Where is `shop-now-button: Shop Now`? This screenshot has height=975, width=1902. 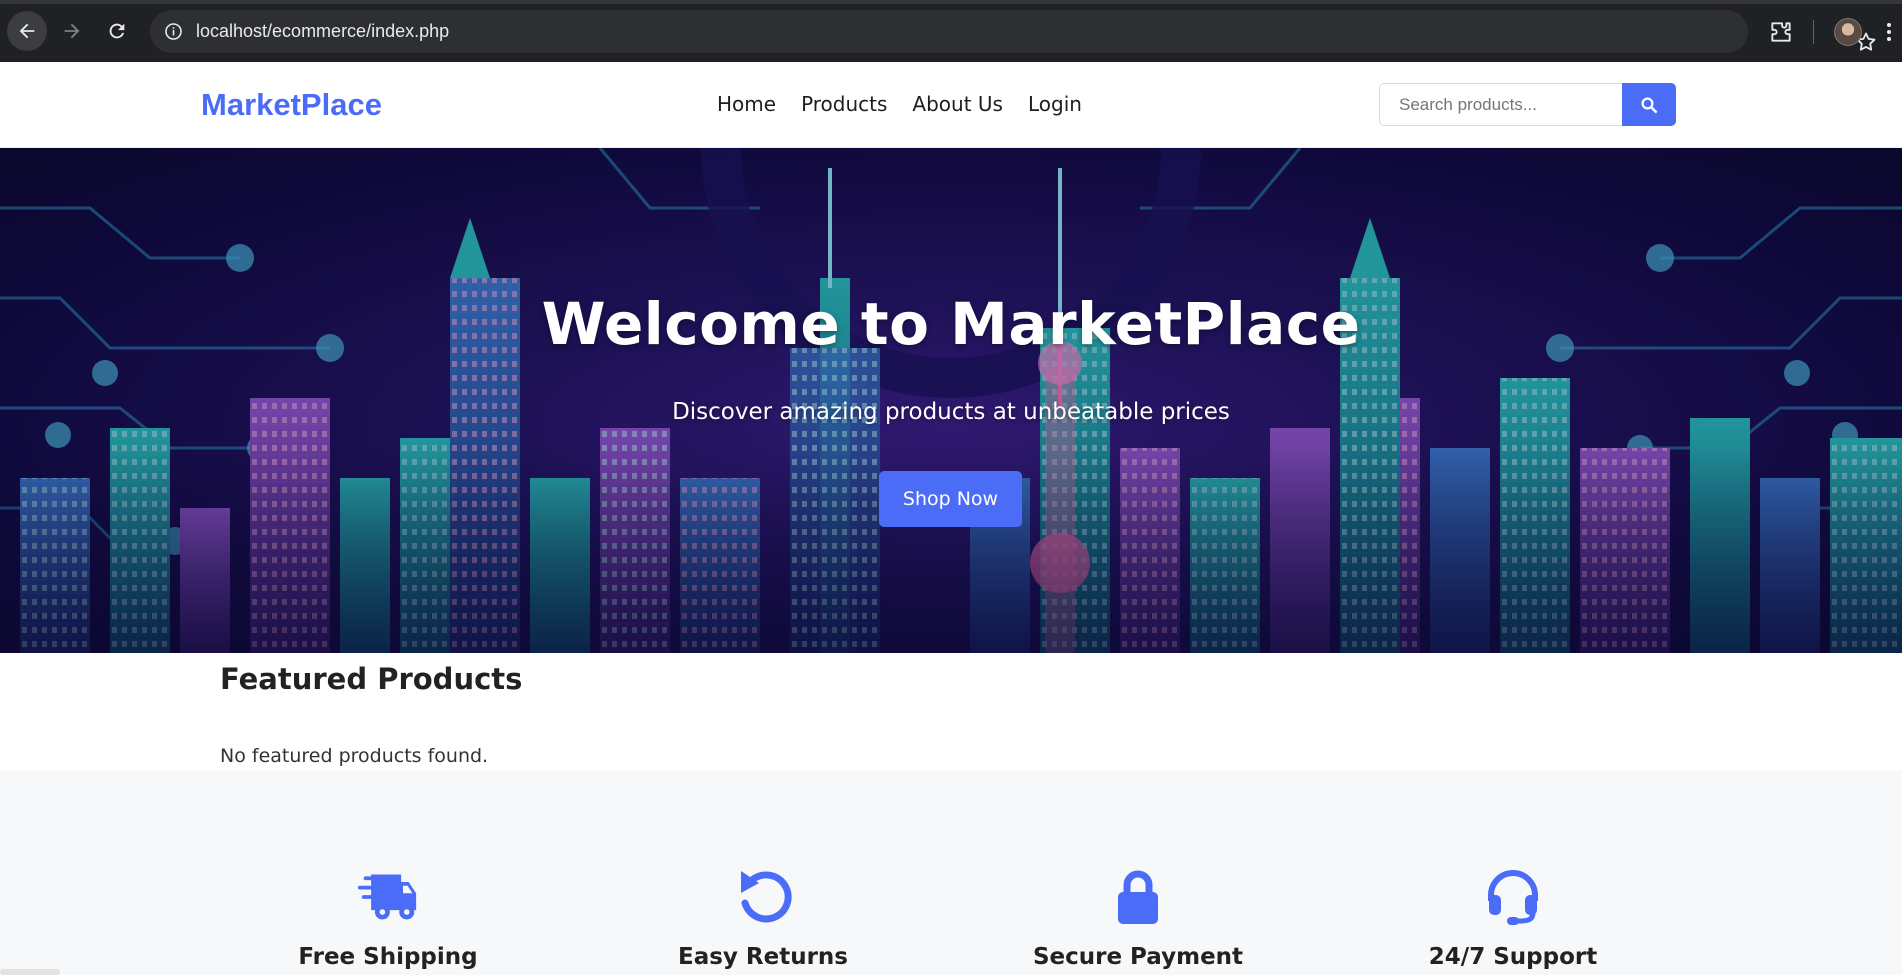 shop-now-button: Shop Now is located at coordinates (950, 499).